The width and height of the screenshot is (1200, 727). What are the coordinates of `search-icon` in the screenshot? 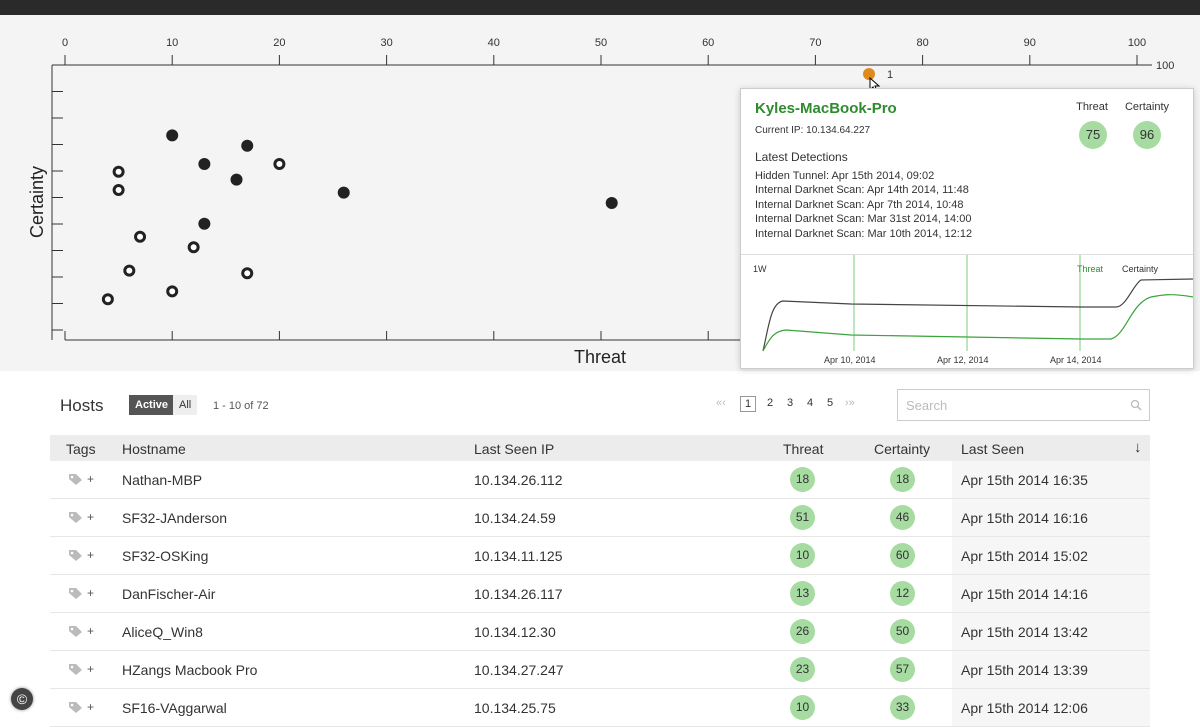 It's located at (1136, 405).